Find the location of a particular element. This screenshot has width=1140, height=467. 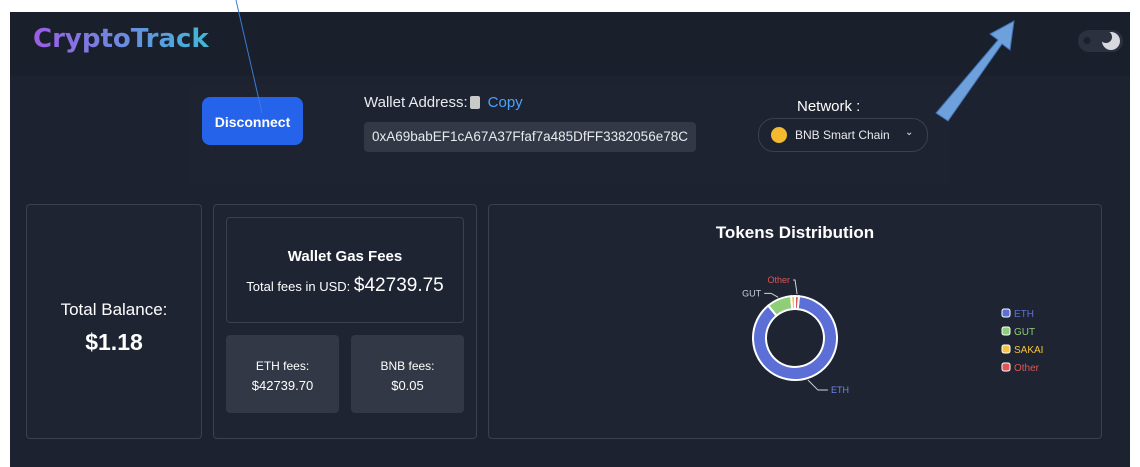

balance-value: $1.18 is located at coordinates (114, 342).